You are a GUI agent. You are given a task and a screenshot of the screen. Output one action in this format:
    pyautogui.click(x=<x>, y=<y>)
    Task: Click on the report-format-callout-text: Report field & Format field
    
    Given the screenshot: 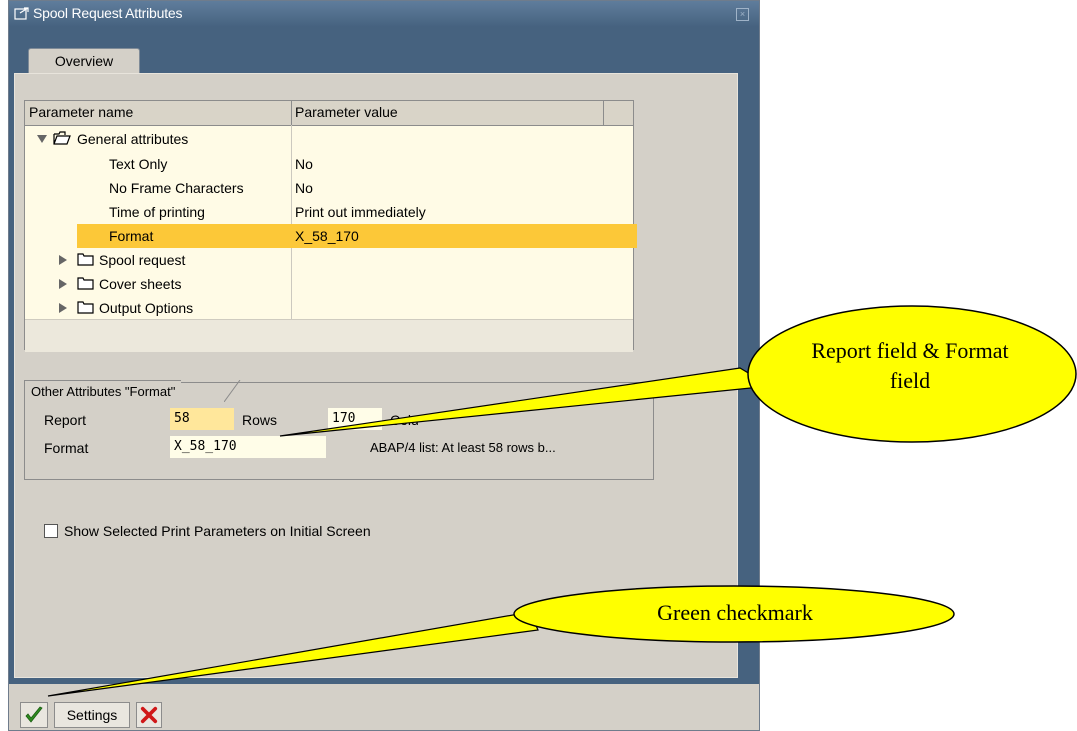 What is the action you would take?
    pyautogui.click(x=910, y=365)
    